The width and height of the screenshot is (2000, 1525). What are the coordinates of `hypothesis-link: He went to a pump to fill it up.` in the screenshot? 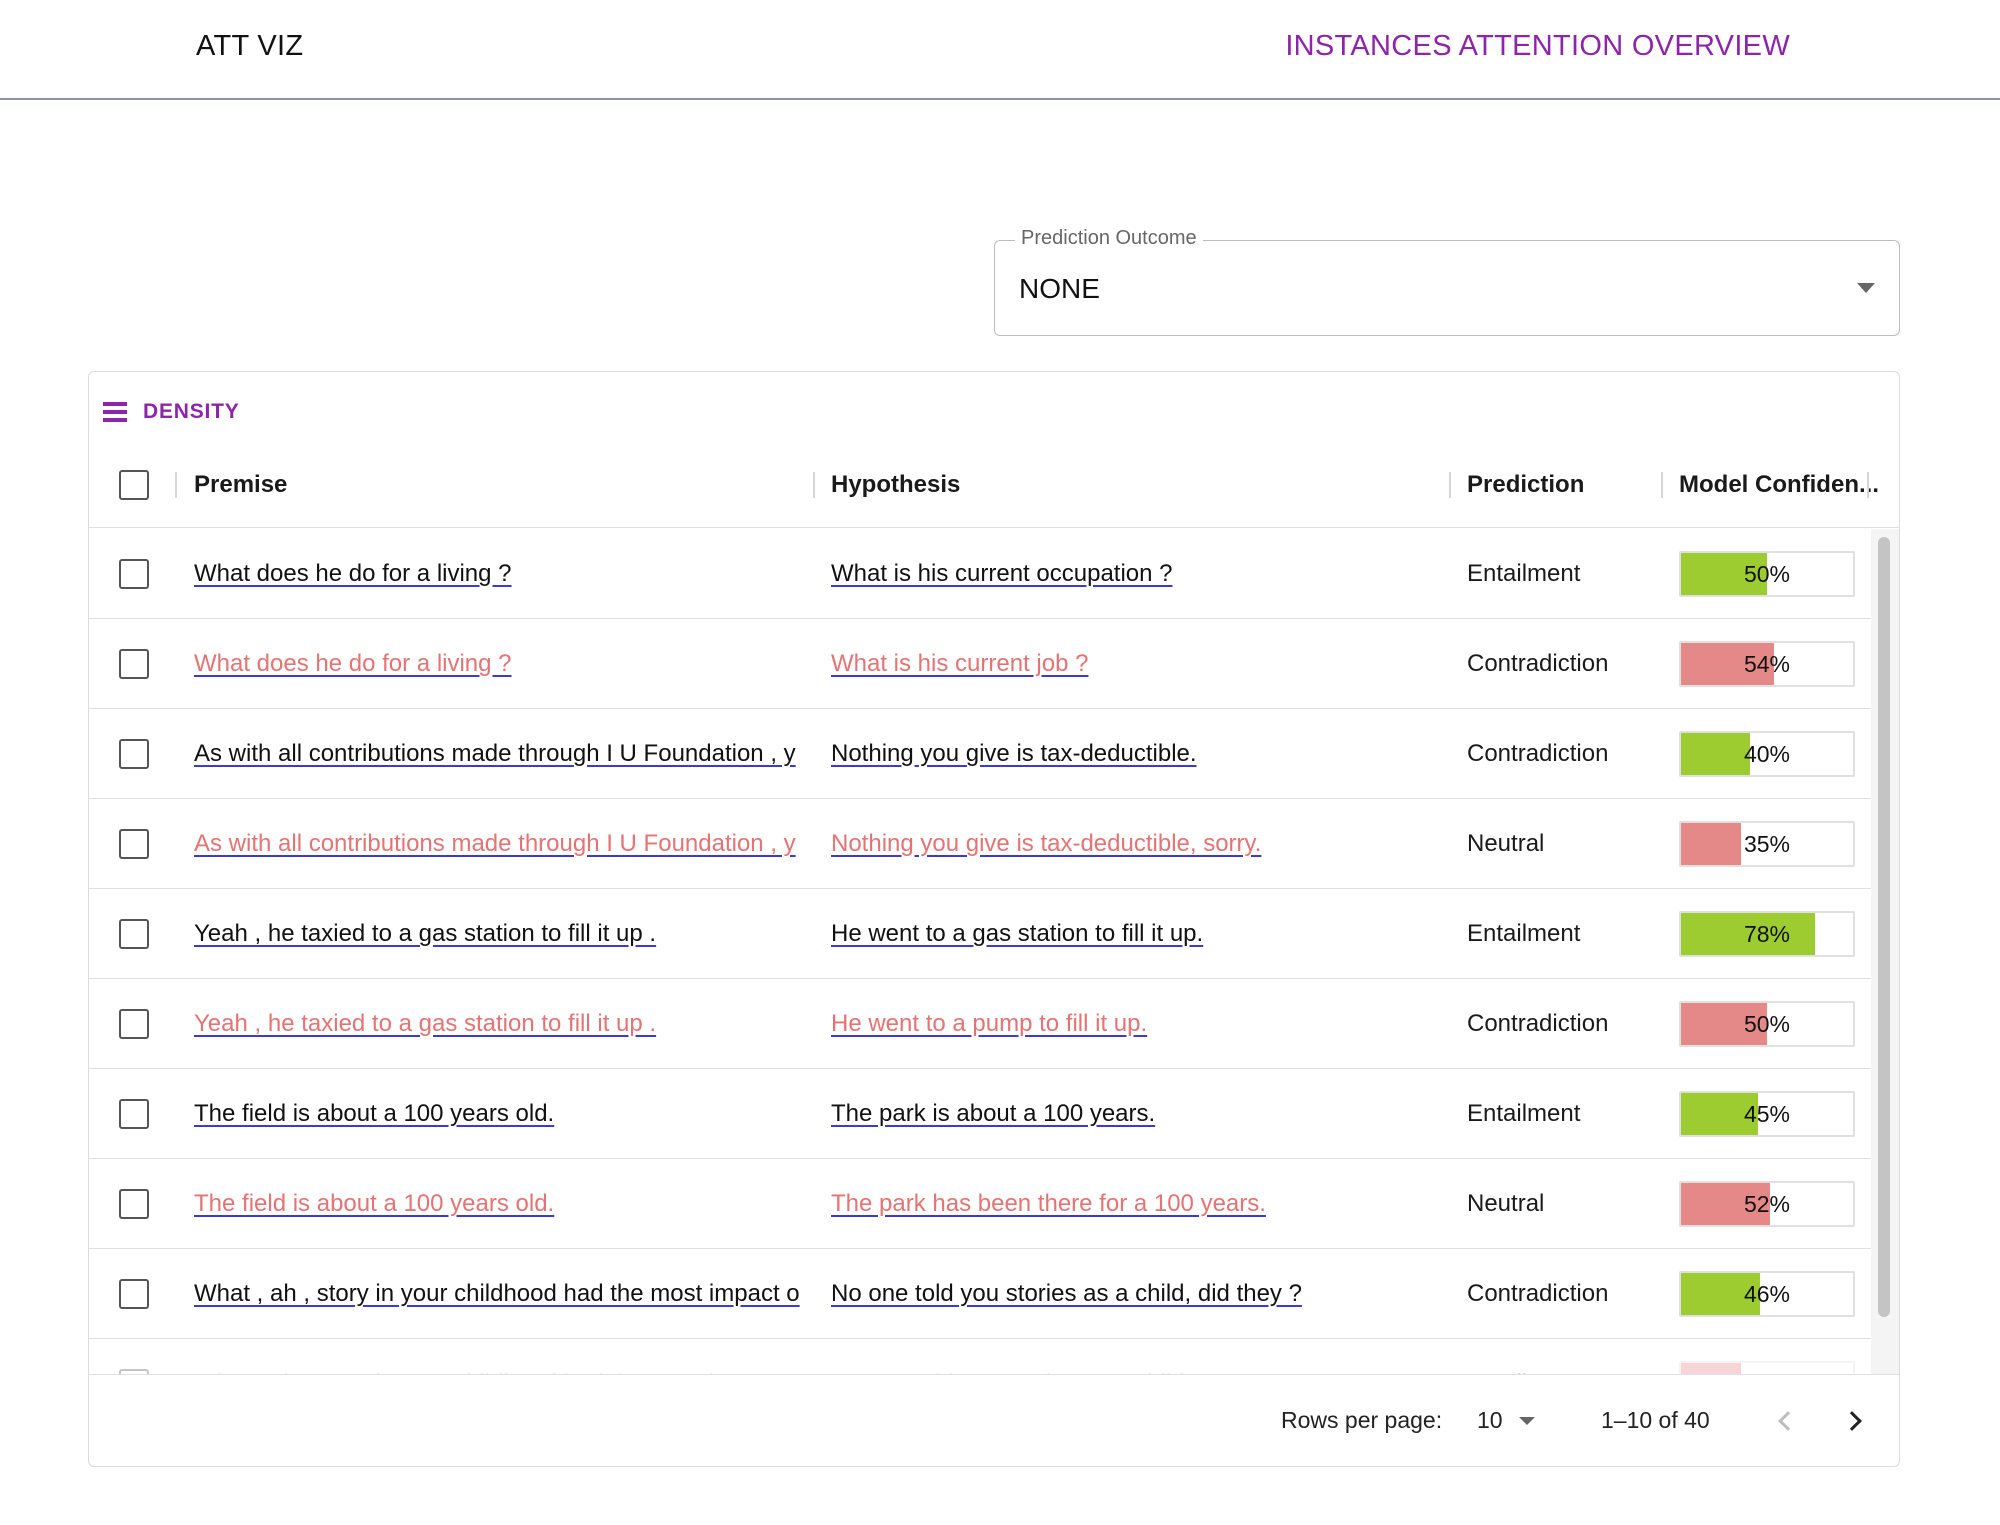 It's located at (989, 1024).